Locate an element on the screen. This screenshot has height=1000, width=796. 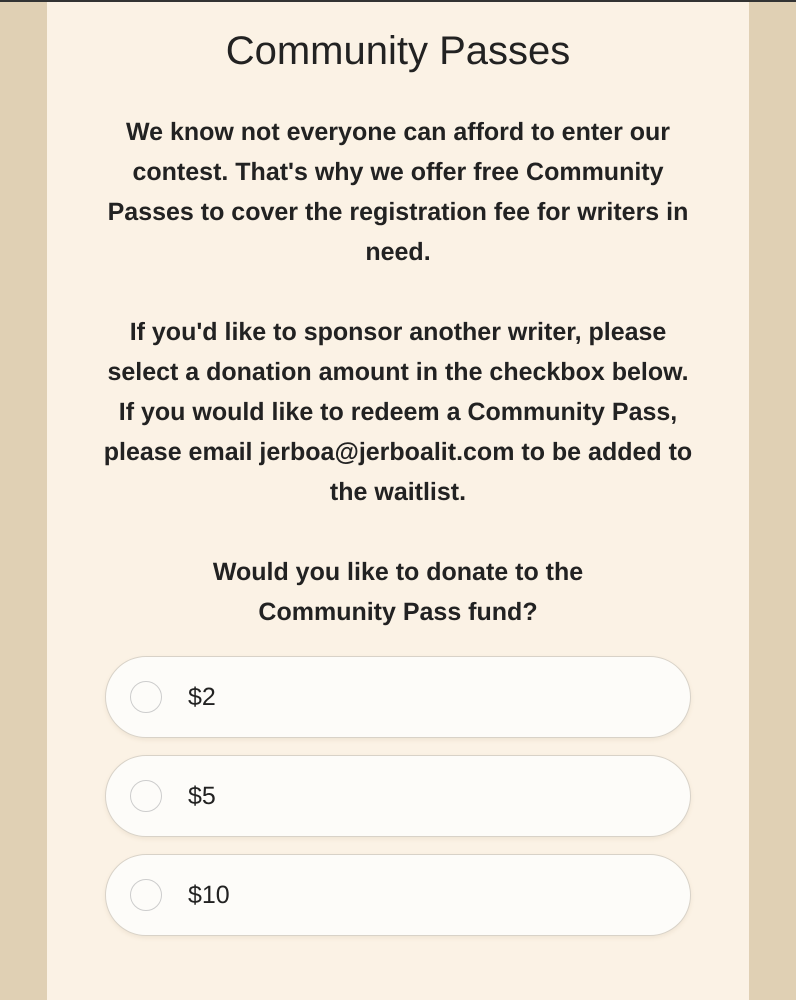
info-paragraph: If you'd like to sponsor another writer, please select a donation amount in the checkbox below. If you would like to redeem a Community Pass, please email jerboa@jerboalit.com to be added to the waitlist. is located at coordinates (398, 412).